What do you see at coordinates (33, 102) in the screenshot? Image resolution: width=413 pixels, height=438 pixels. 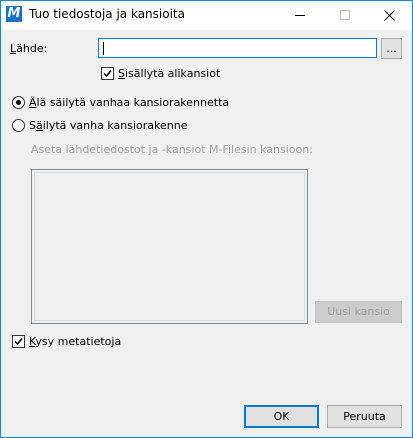 I see `flat-structure-accel: Ä` at bounding box center [33, 102].